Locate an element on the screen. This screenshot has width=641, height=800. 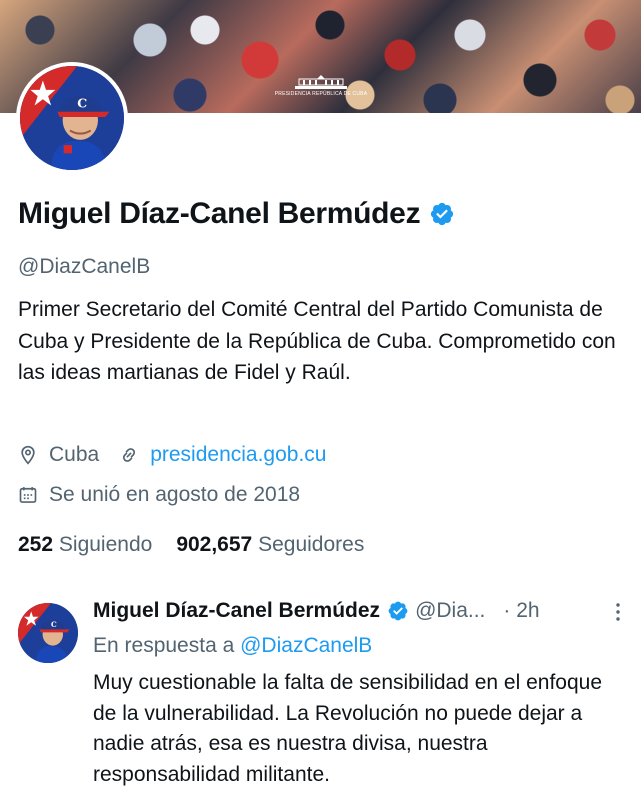
tweet-author-name: Miguel Díaz-Canel Bermúdez is located at coordinates (236, 611).